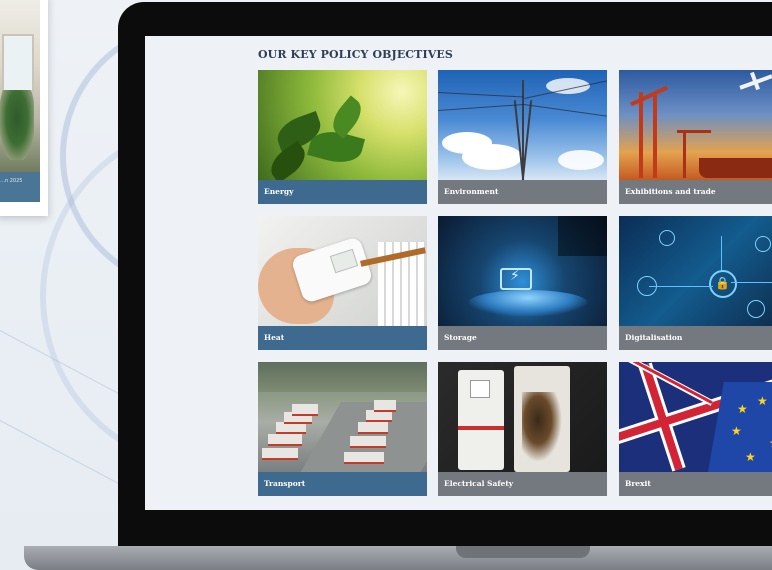 The width and height of the screenshot is (772, 570). I want to click on background-card: …n 2025, so click(24, 108).